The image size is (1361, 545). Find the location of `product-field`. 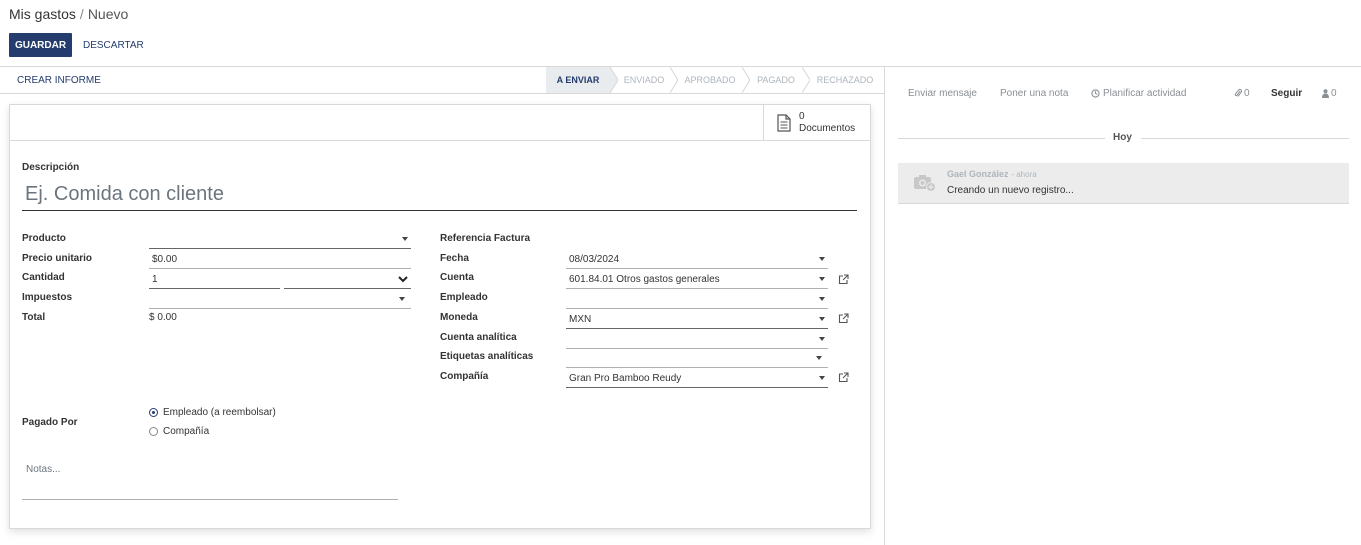

product-field is located at coordinates (280, 239).